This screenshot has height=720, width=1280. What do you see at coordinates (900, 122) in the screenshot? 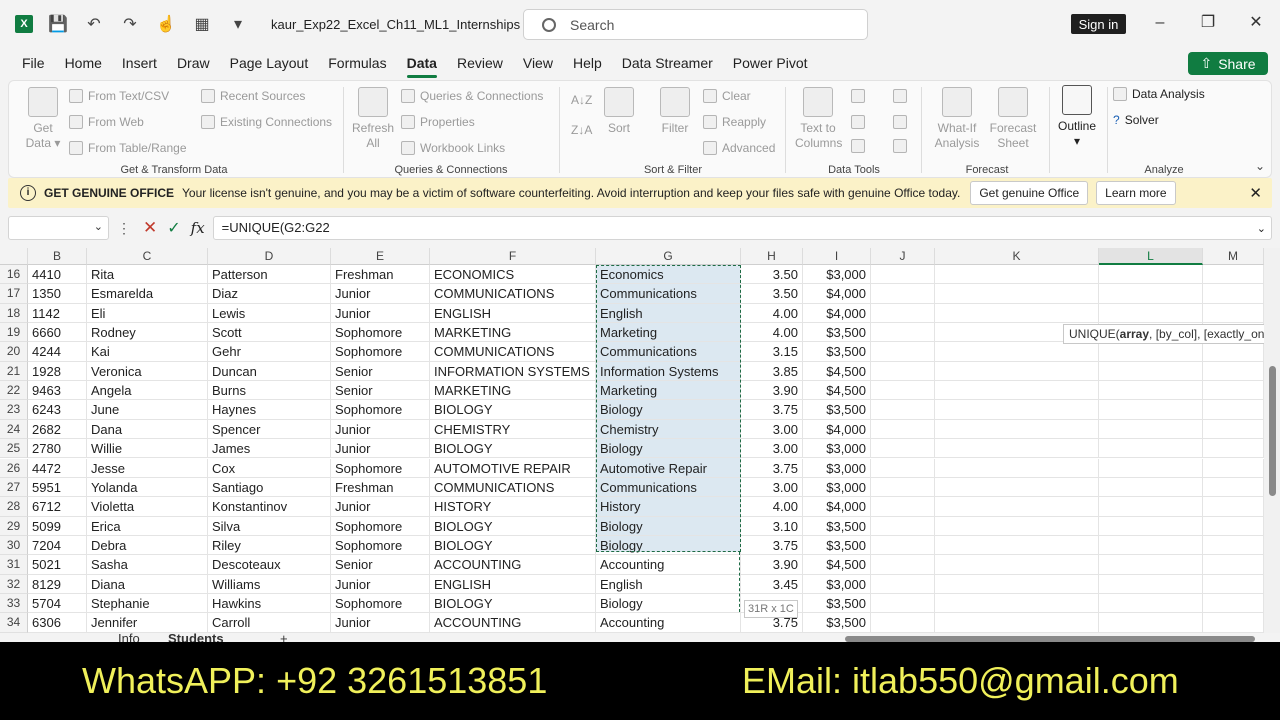
I see `relationships-icon` at bounding box center [900, 122].